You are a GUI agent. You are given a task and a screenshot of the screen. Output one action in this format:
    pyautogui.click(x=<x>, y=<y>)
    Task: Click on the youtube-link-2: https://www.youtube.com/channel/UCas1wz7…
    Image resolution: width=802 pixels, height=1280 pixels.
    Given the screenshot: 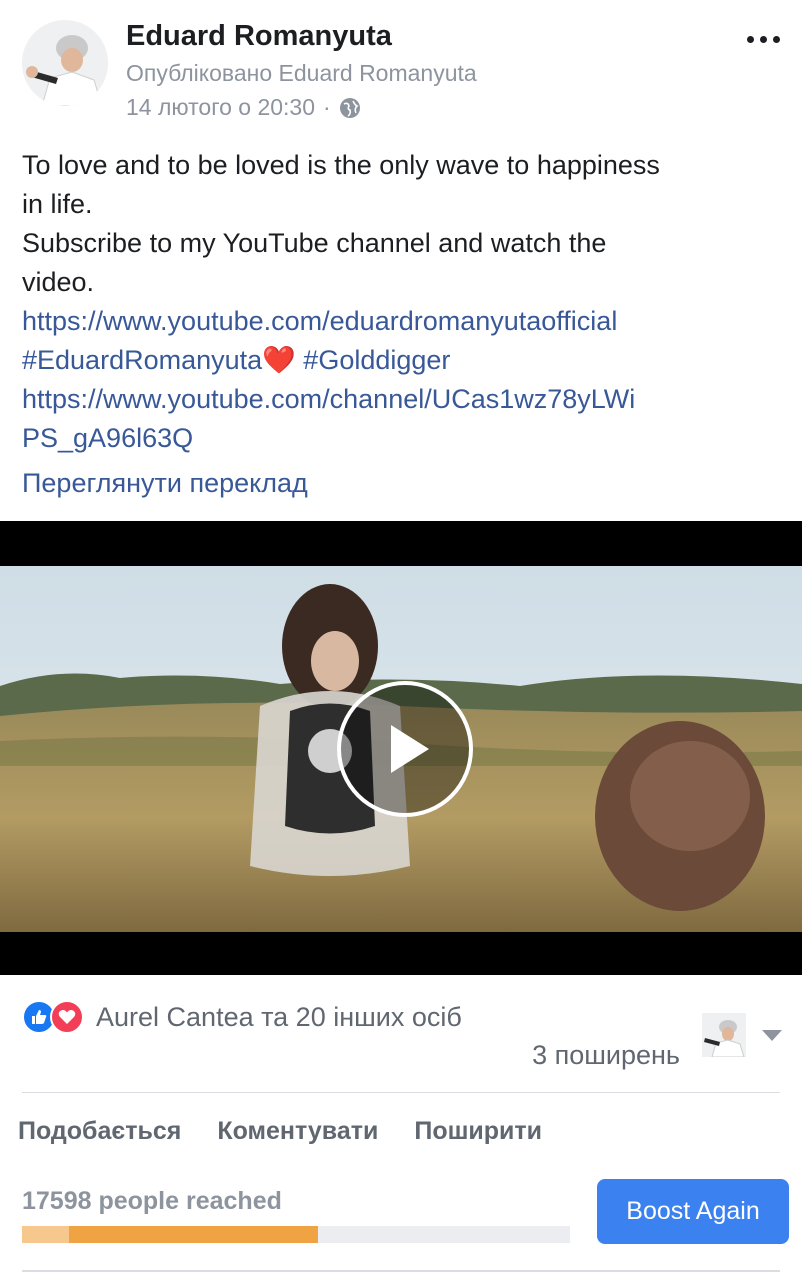 What is the action you would take?
    pyautogui.click(x=407, y=399)
    